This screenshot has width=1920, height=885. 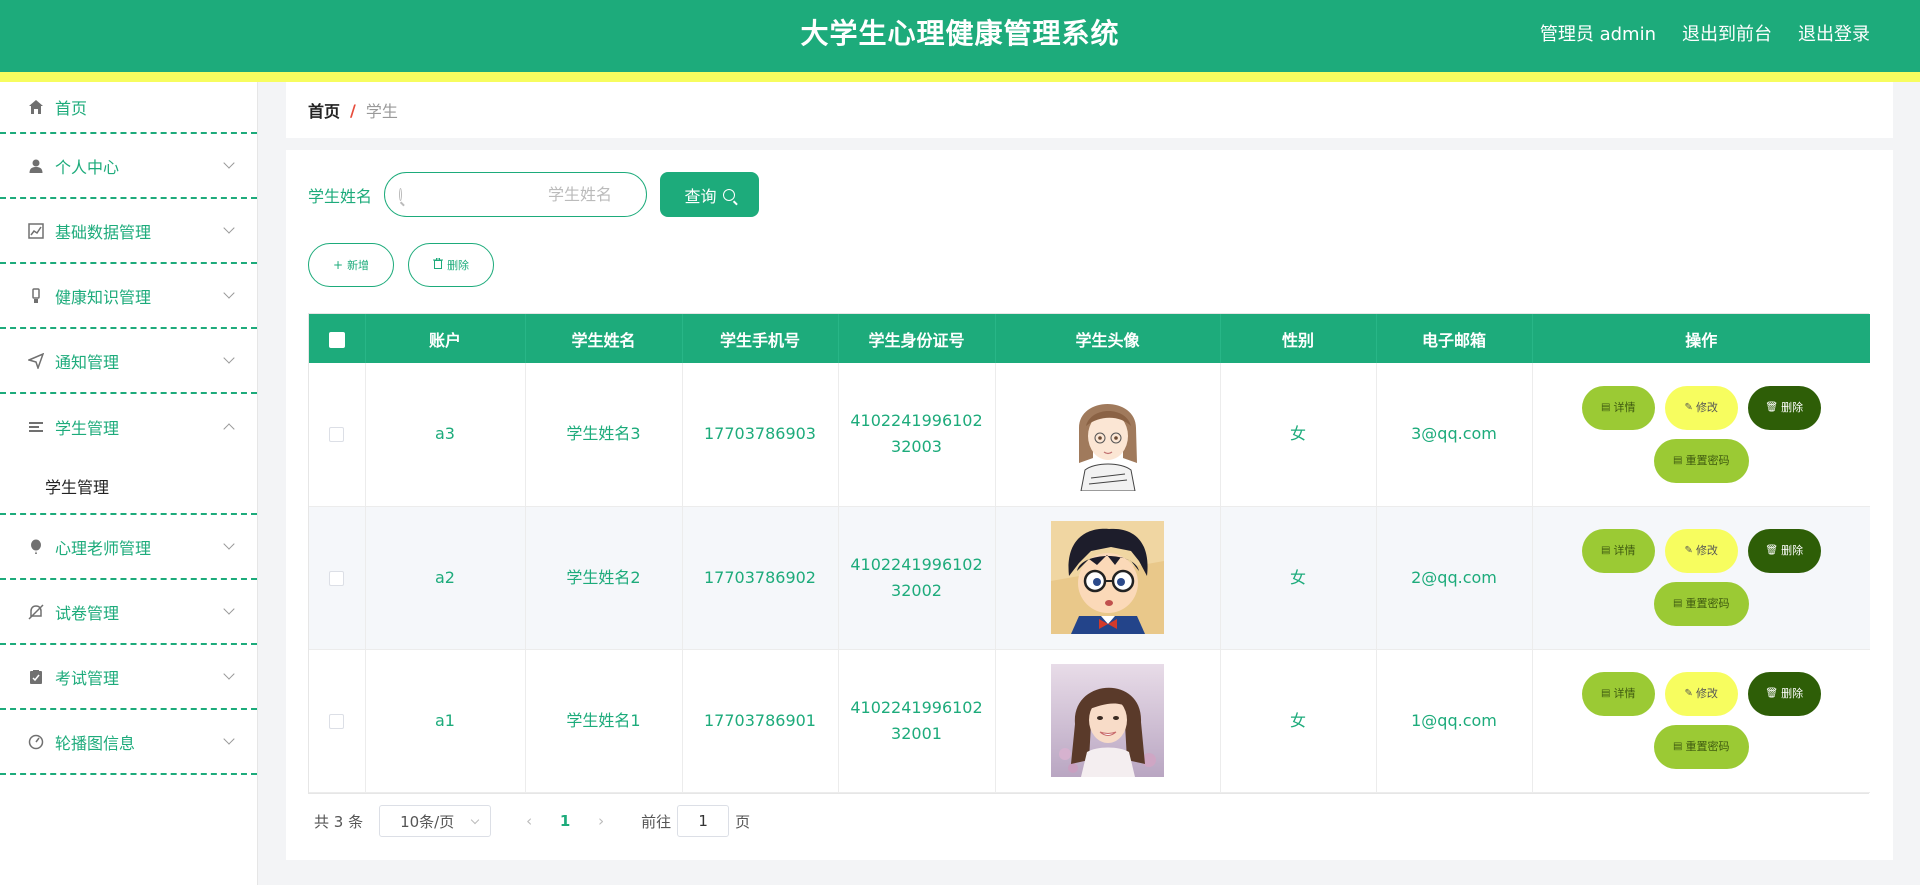 I want to click on page-number-current: 1, so click(x=565, y=821).